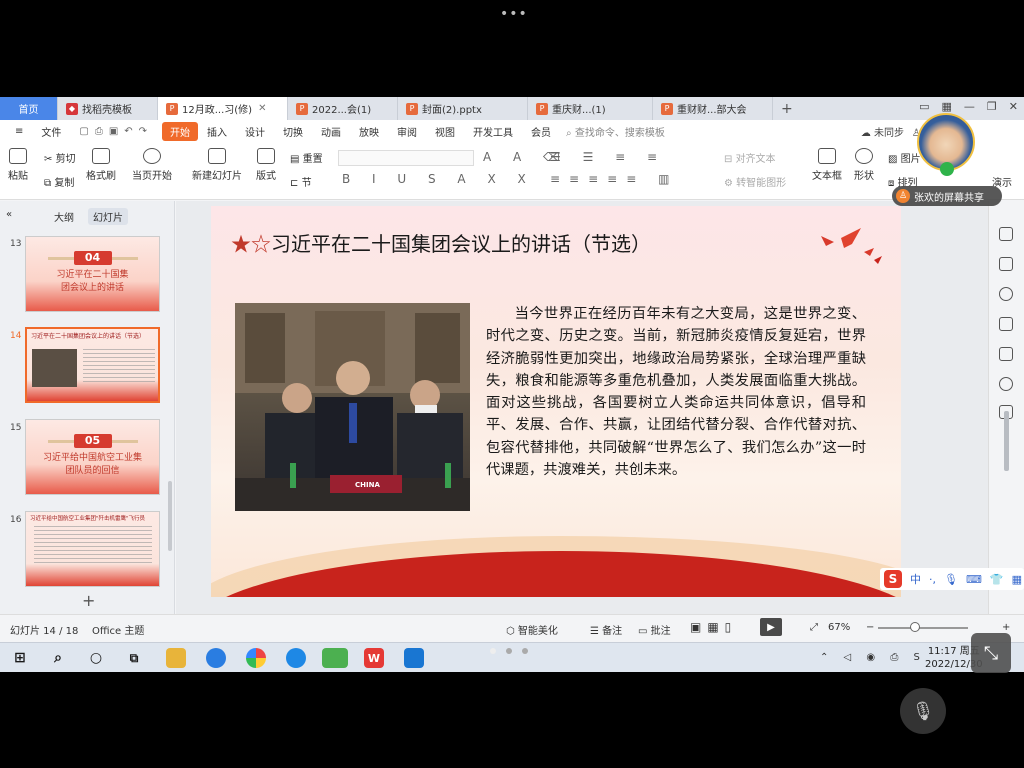 Image resolution: width=1024 pixels, height=768 pixels. What do you see at coordinates (88, 600) in the screenshot?
I see `add-slide-button: +` at bounding box center [88, 600].